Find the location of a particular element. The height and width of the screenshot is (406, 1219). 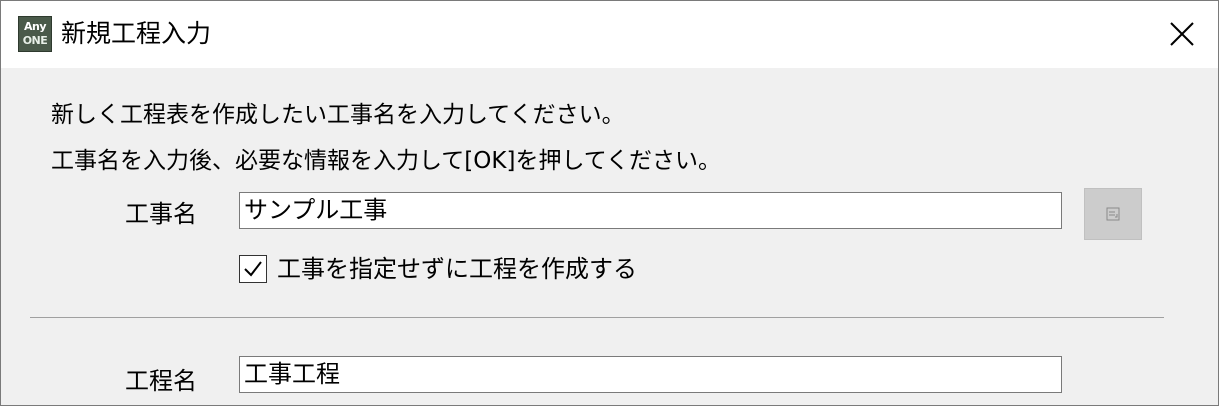

close-button is located at coordinates (1182, 34).